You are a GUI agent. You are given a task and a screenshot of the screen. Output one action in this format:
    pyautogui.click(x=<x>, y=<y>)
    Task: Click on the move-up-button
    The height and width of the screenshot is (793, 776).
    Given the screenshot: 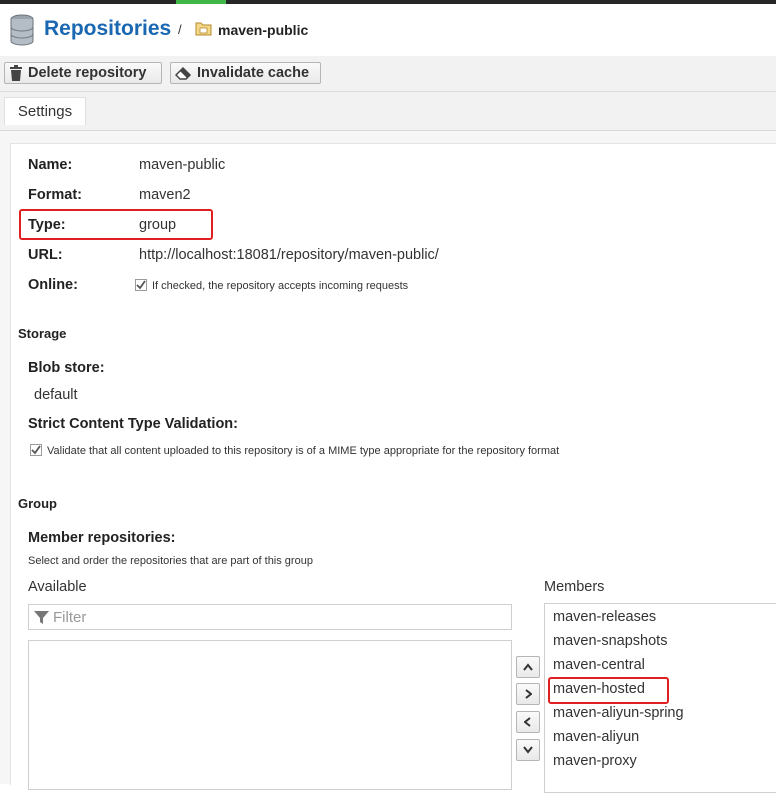 What is the action you would take?
    pyautogui.click(x=528, y=667)
    